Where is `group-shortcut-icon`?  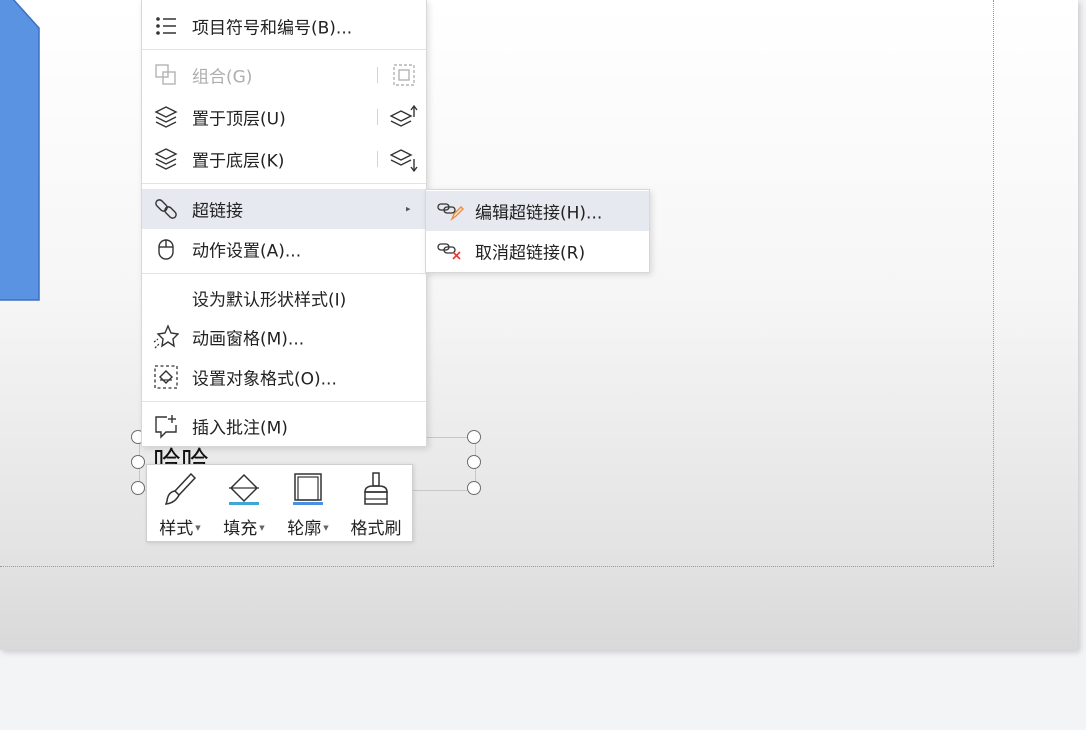 group-shortcut-icon is located at coordinates (404, 75).